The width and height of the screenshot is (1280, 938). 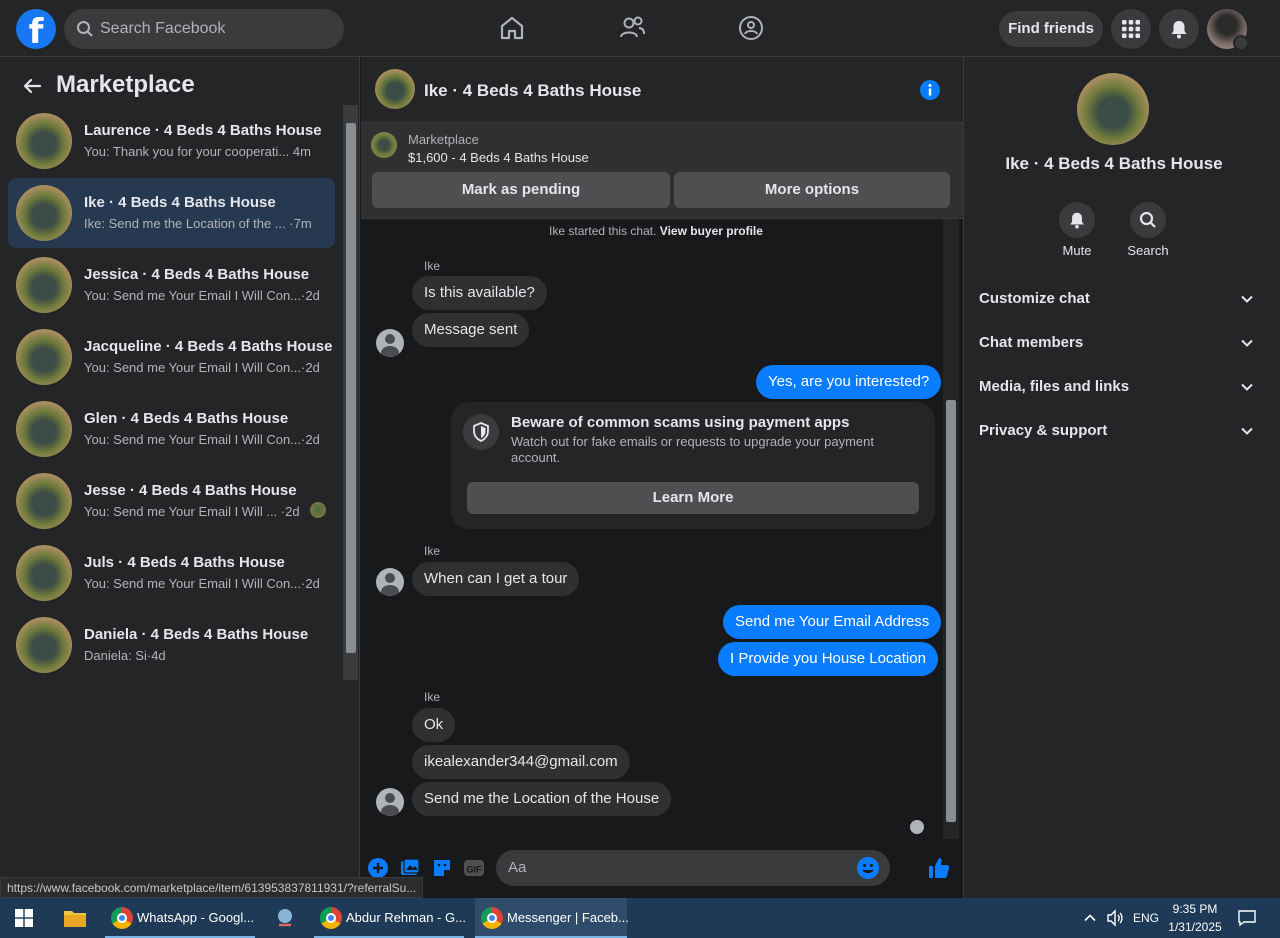 What do you see at coordinates (1090, 918) in the screenshot?
I see `tray-chevron-up-icon` at bounding box center [1090, 918].